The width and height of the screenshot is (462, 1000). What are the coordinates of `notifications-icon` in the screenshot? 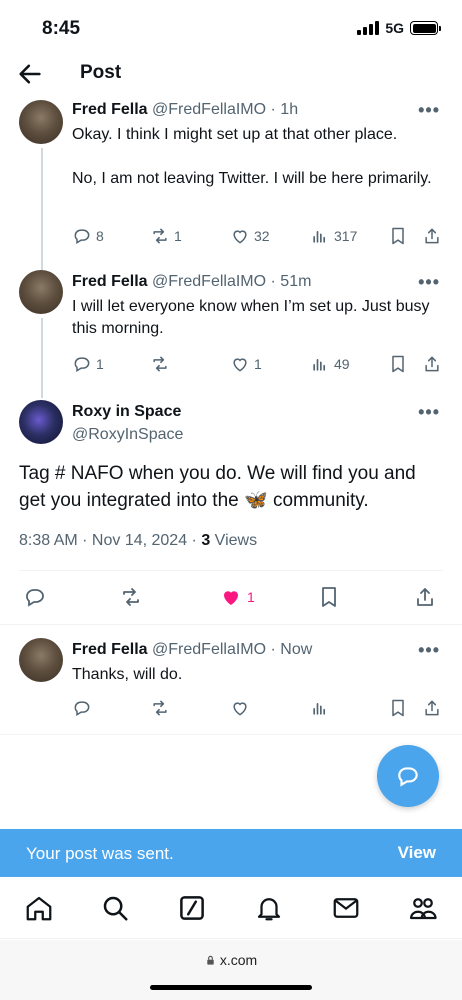 It's located at (269, 908).